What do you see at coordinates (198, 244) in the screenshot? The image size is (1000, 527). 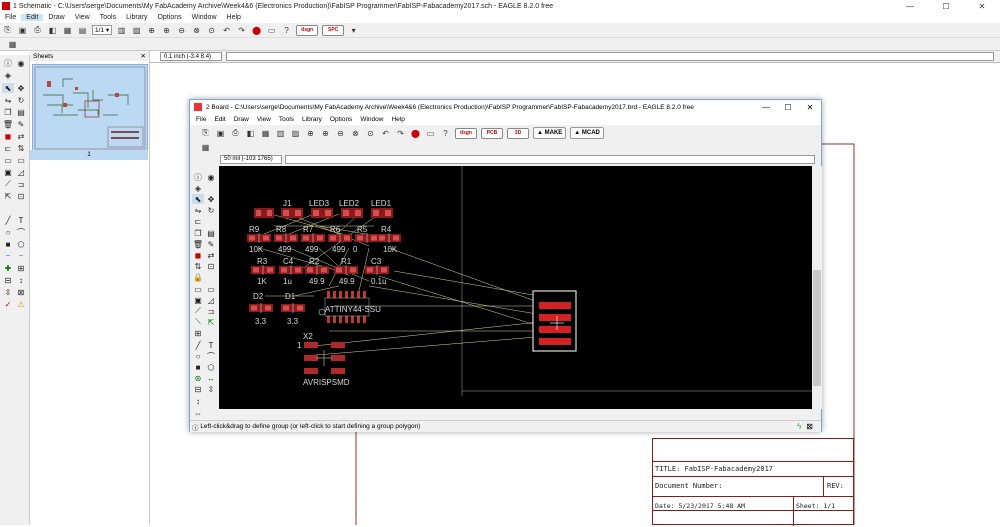 I see `board-delete-icon: 🗑` at bounding box center [198, 244].